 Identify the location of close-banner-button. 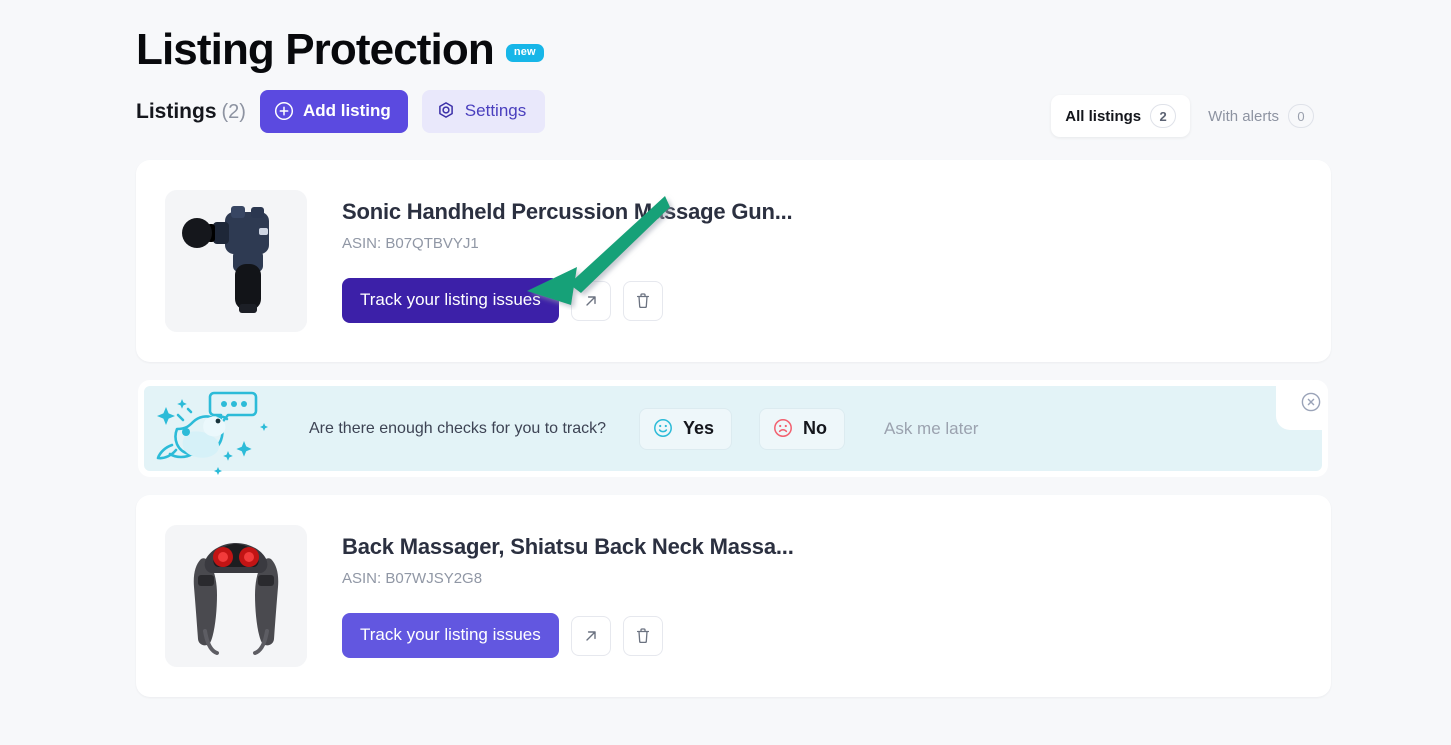
(1311, 402).